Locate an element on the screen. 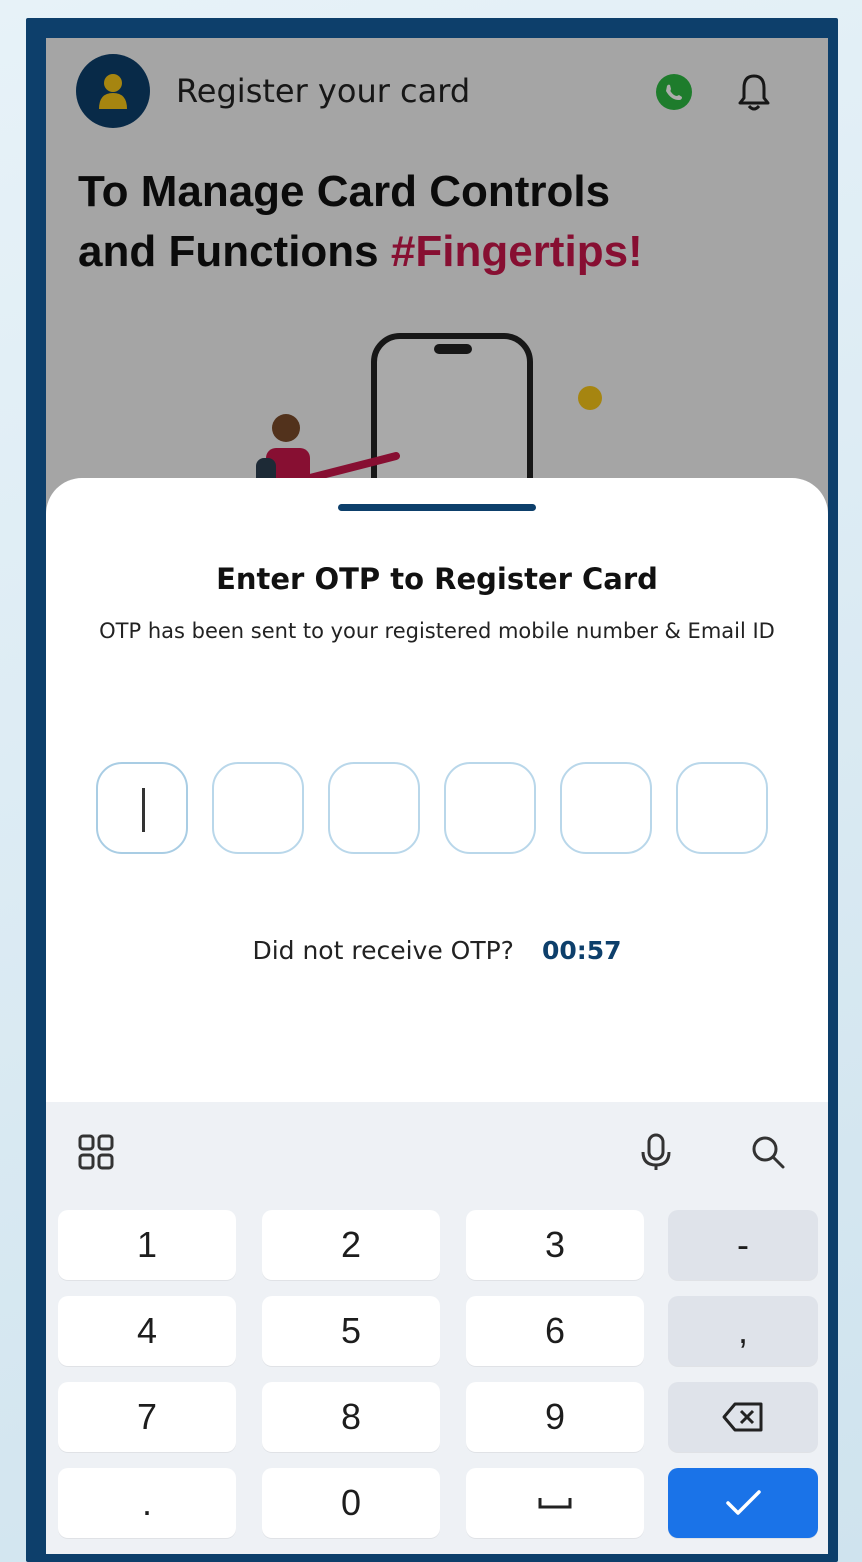 This screenshot has height=1562, width=862. resend-row: Did not receive OTP? 00:57 is located at coordinates (437, 950).